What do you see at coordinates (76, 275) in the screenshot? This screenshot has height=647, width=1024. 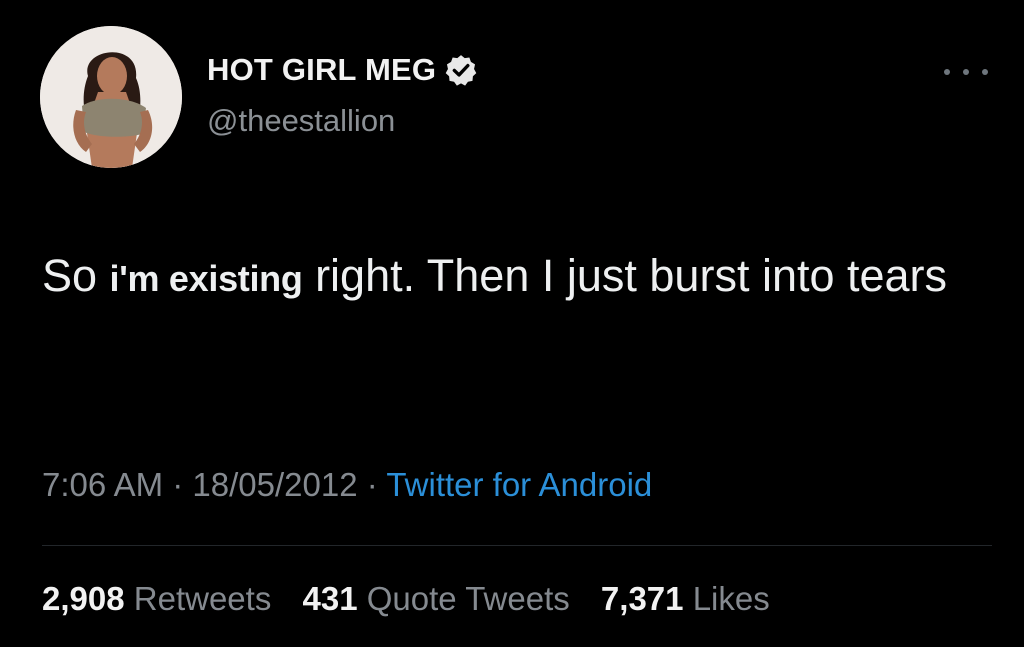 I see `tweet-text-part: So` at bounding box center [76, 275].